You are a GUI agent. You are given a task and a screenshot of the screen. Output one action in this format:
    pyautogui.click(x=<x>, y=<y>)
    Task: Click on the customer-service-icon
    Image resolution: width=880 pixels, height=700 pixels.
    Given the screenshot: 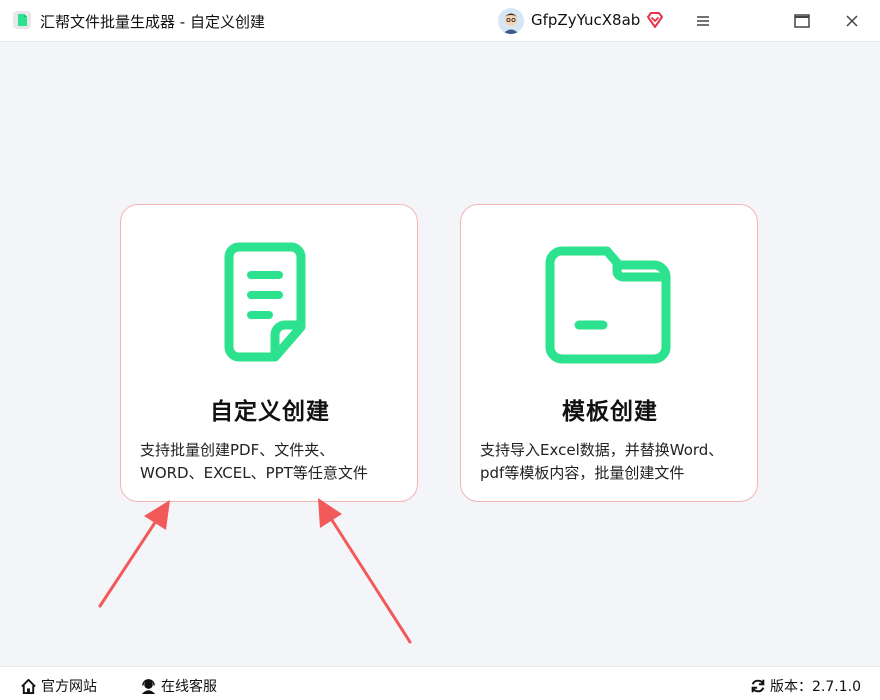 What is the action you would take?
    pyautogui.click(x=148, y=686)
    